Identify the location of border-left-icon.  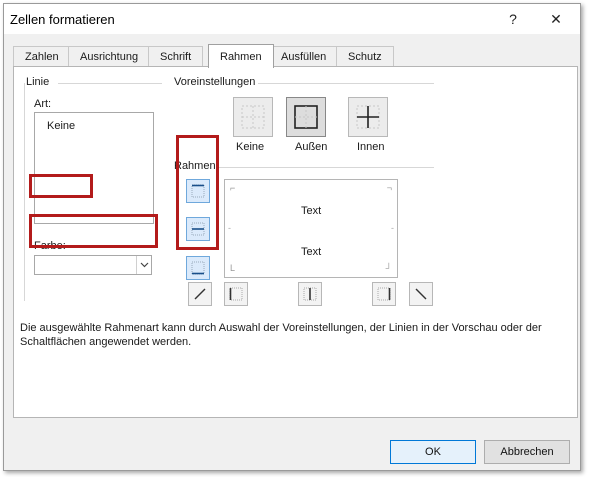
(236, 294).